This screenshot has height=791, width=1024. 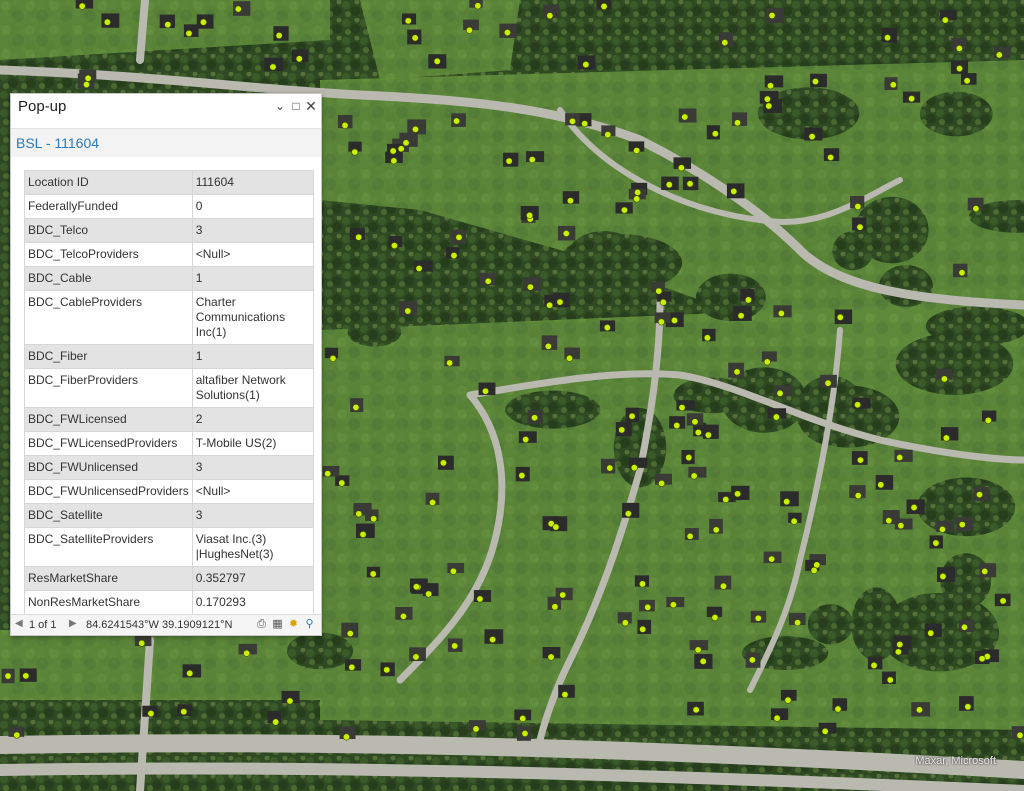 I want to click on feature-title: BSL - 111604, so click(x=57, y=143).